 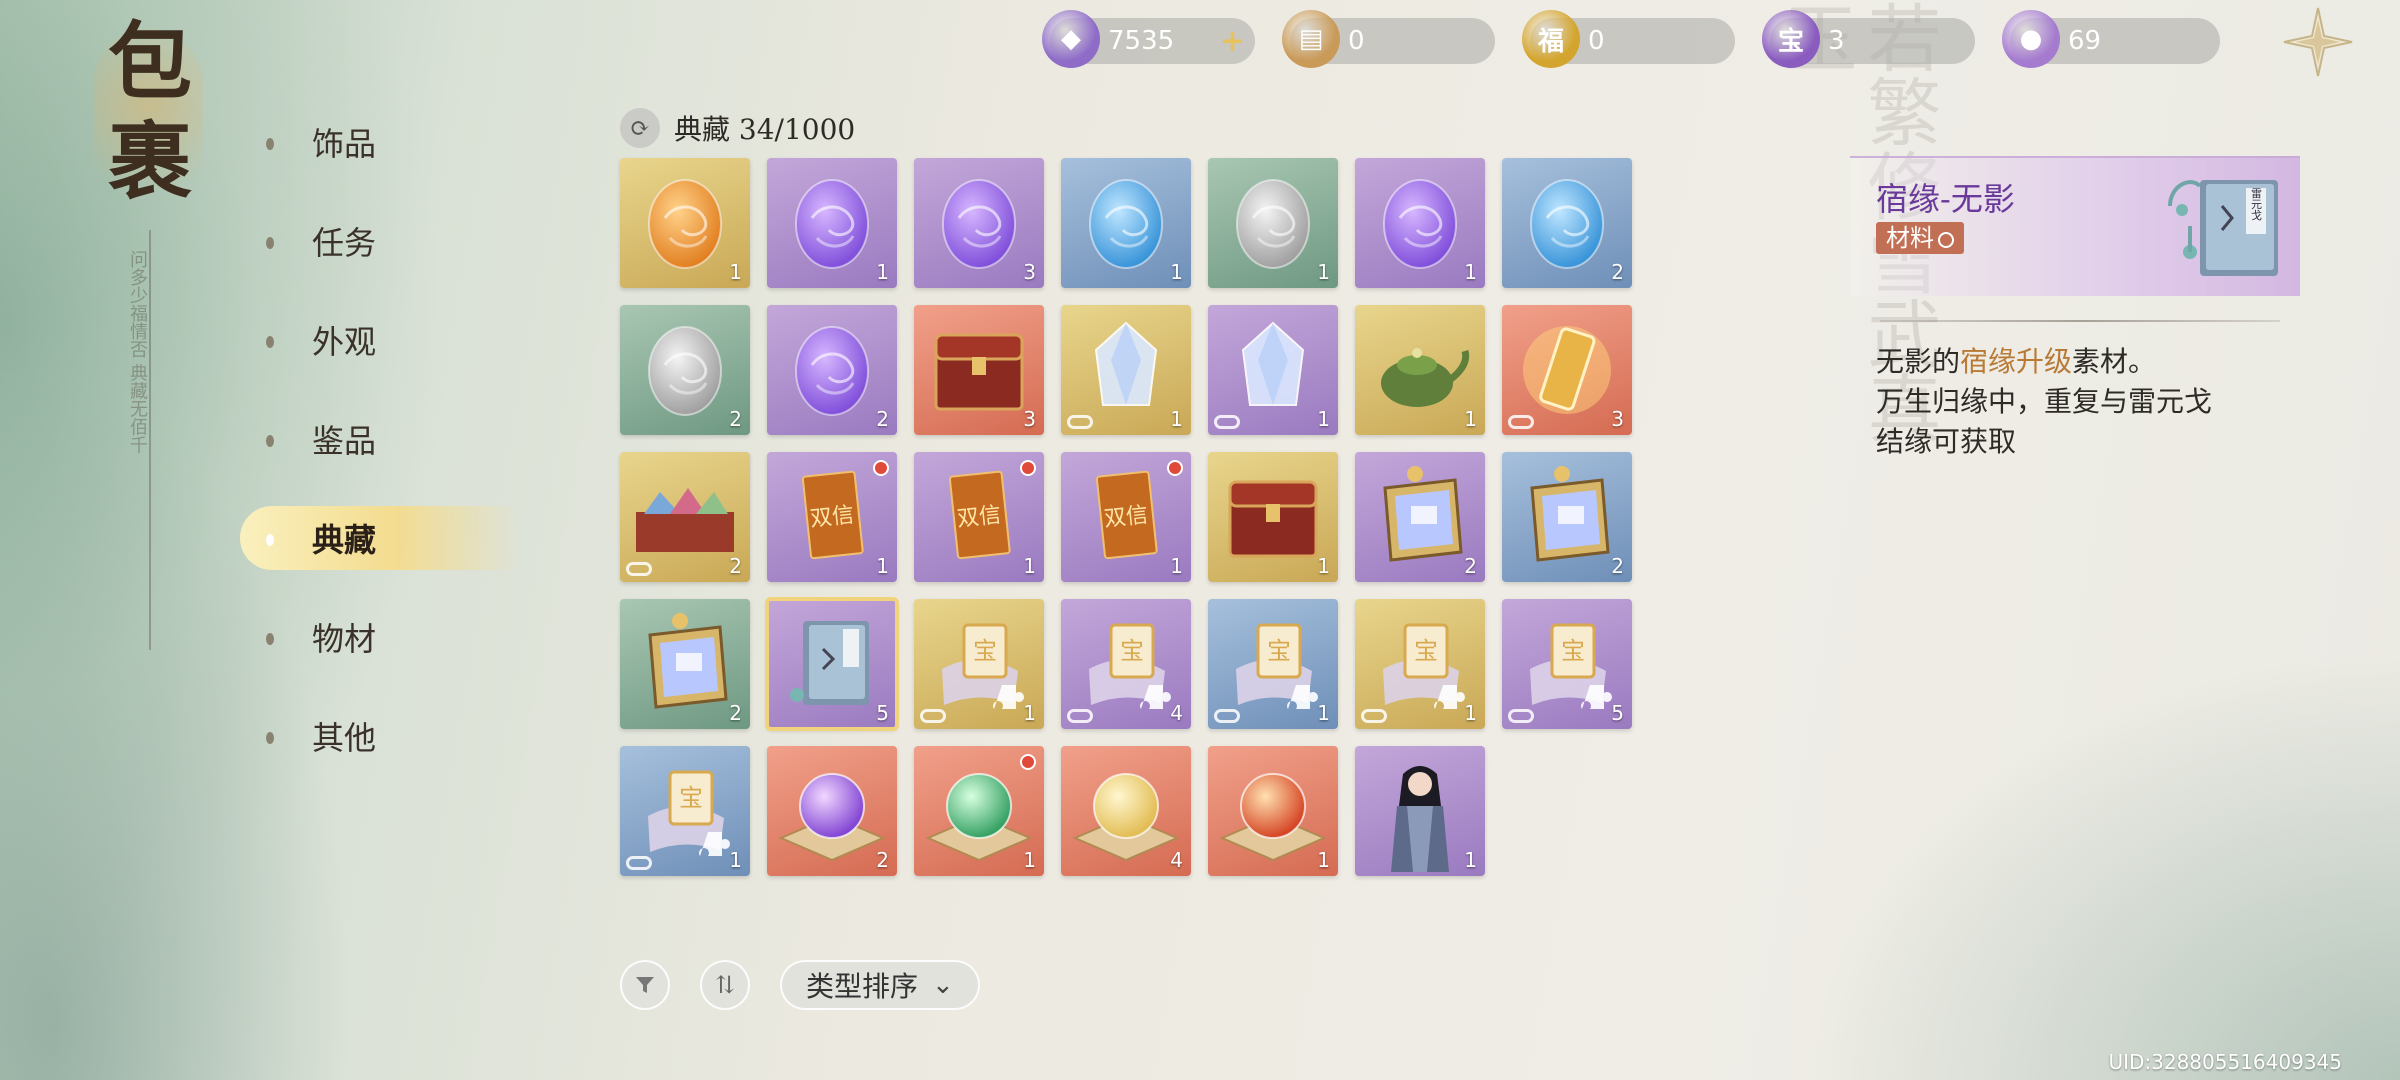 I want to click on item-slot: 宝4, so click(x=1126, y=664).